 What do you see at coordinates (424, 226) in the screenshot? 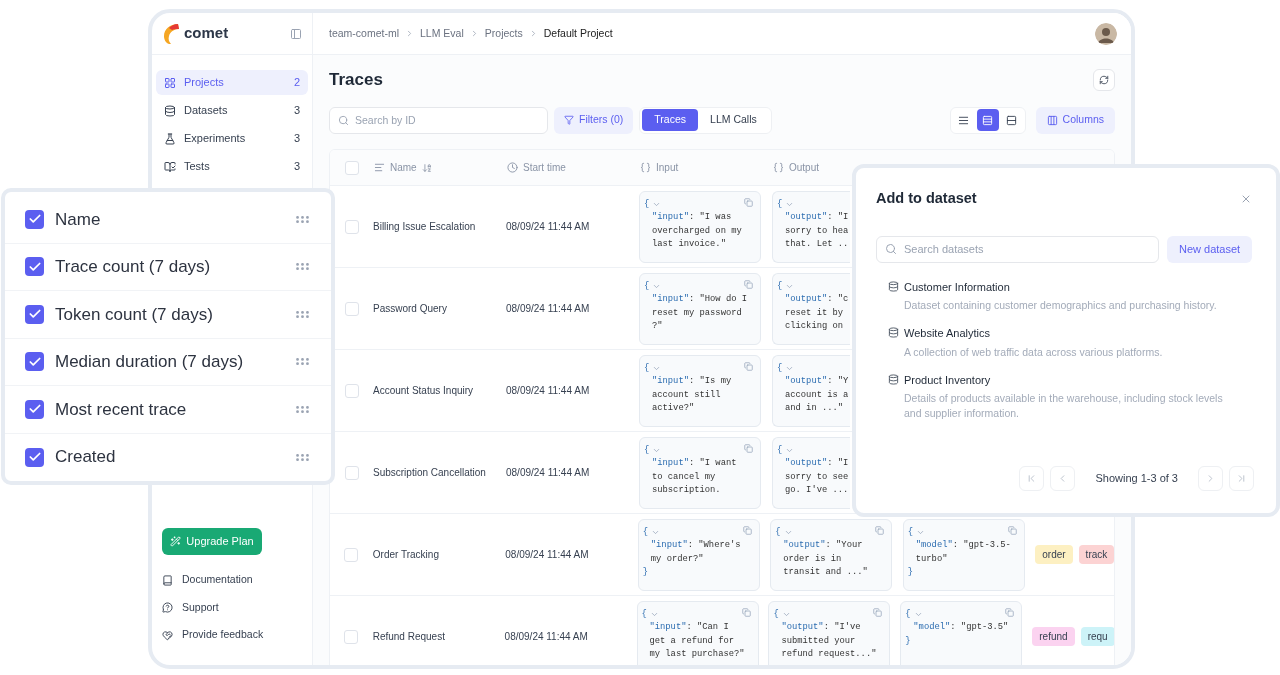
I see `table-cell: Billing Issue Escalation` at bounding box center [424, 226].